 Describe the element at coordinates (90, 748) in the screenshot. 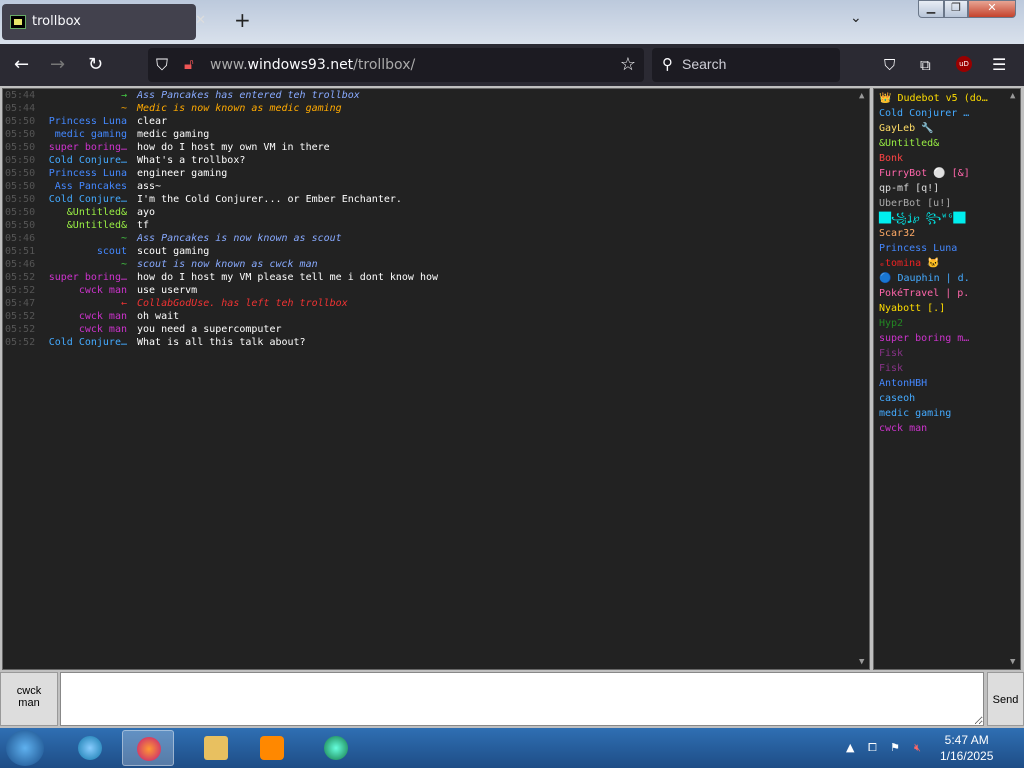

I see `taskbar-internet-explorer` at that location.